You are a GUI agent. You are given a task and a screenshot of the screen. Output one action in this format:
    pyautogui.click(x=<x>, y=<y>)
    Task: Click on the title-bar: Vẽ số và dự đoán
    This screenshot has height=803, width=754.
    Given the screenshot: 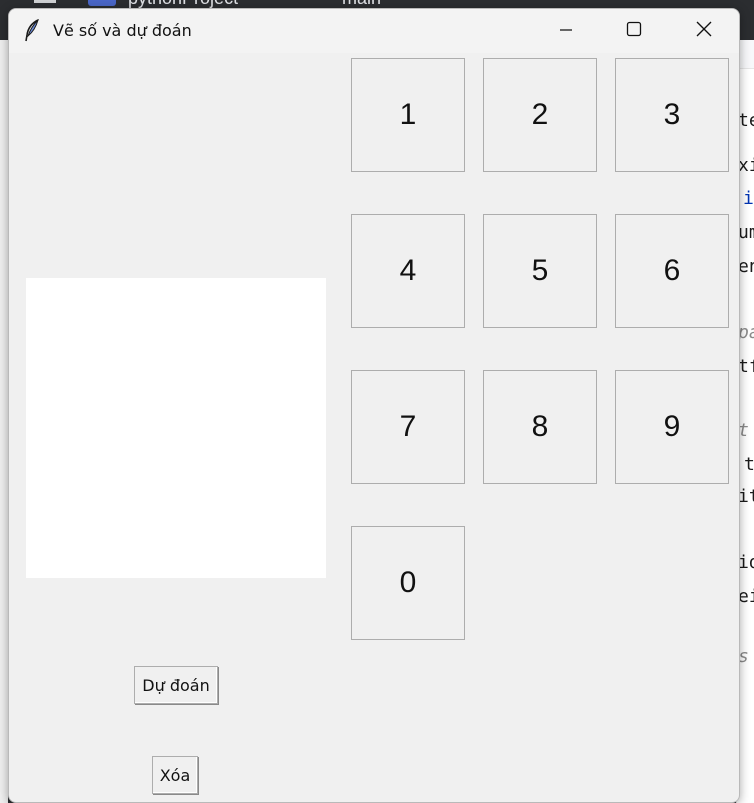 What is the action you would take?
    pyautogui.click(x=374, y=31)
    